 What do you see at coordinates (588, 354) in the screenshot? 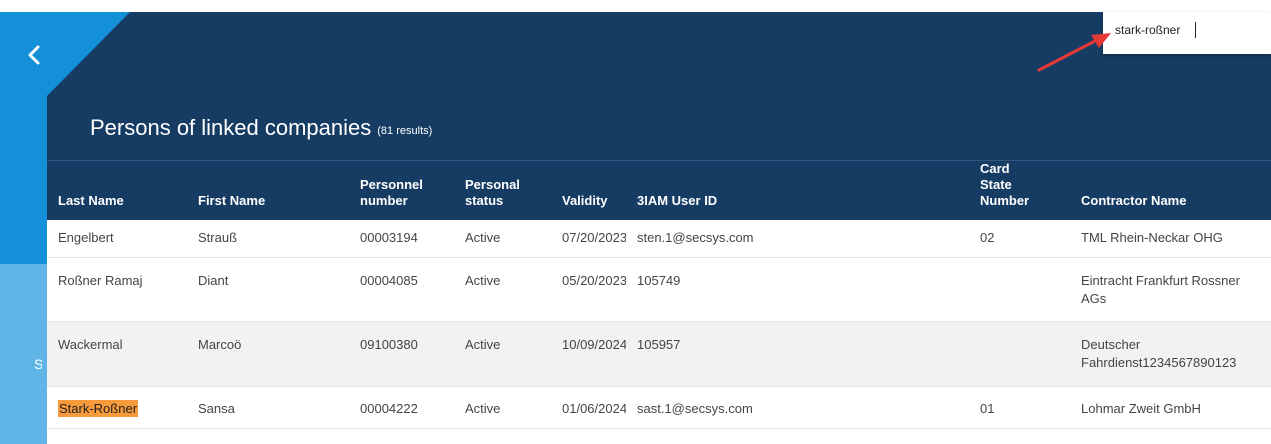
I see `cell-validity: 10/09/2024` at bounding box center [588, 354].